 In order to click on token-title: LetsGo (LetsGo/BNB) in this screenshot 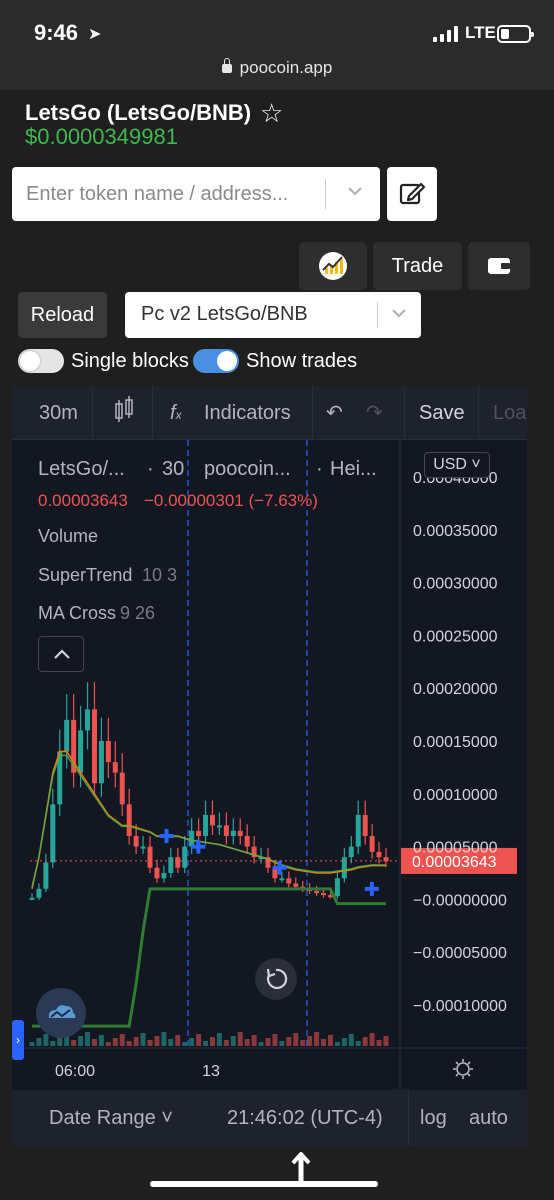, I will do `click(138, 112)`.